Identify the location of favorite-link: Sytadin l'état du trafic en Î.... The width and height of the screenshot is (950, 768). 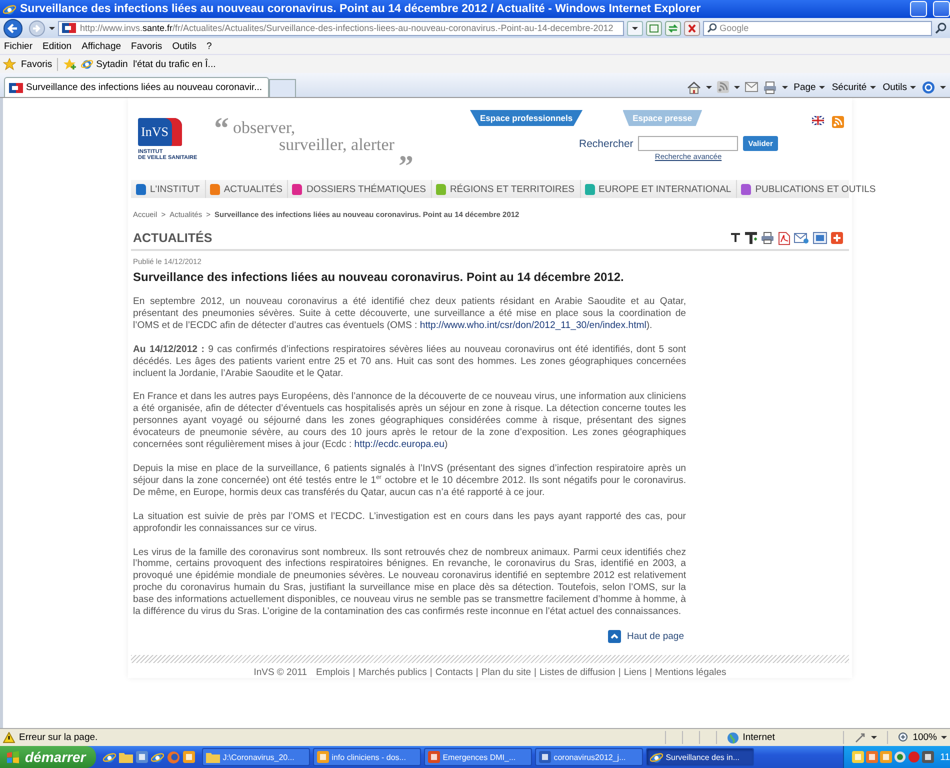
(156, 64).